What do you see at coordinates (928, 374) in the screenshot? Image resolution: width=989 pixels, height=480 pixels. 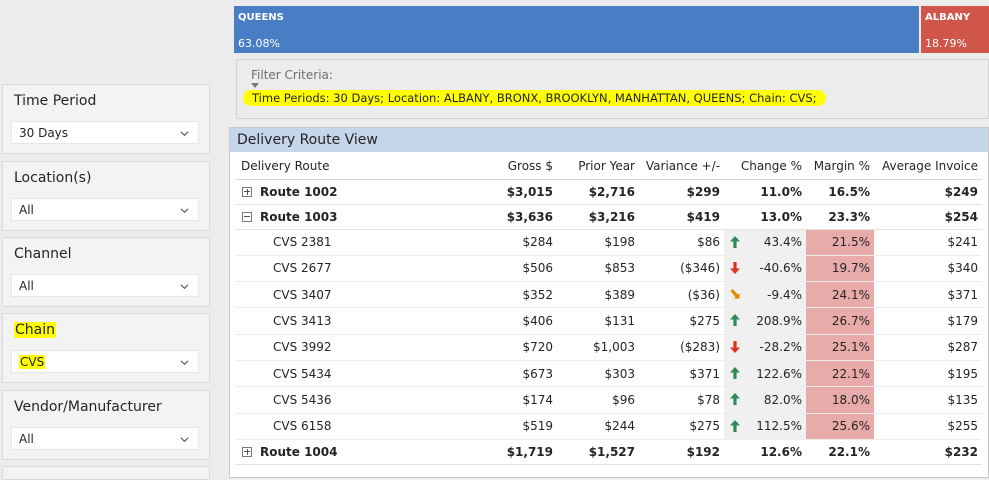 I see `average-invoice-cell: $195` at bounding box center [928, 374].